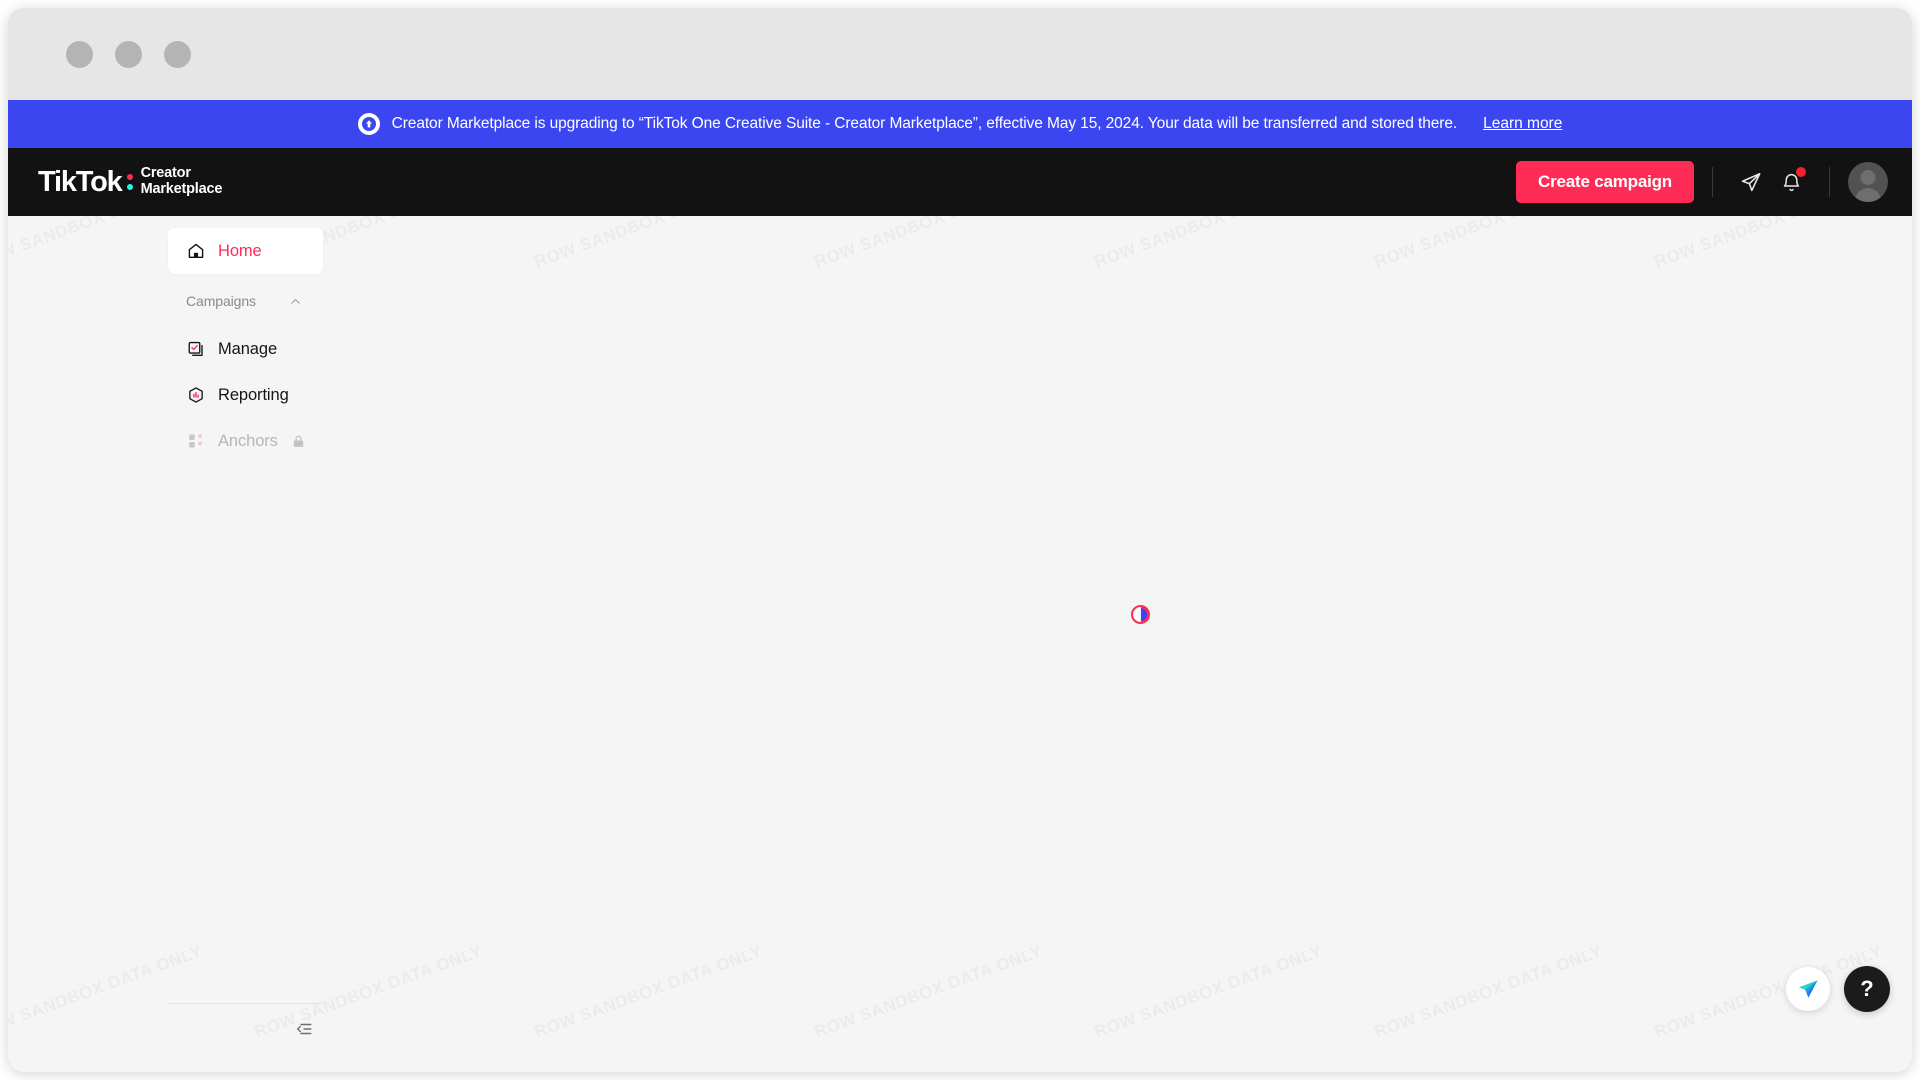 The height and width of the screenshot is (1080, 1920). I want to click on logo-subtitle: Creator Marketplace, so click(182, 181).